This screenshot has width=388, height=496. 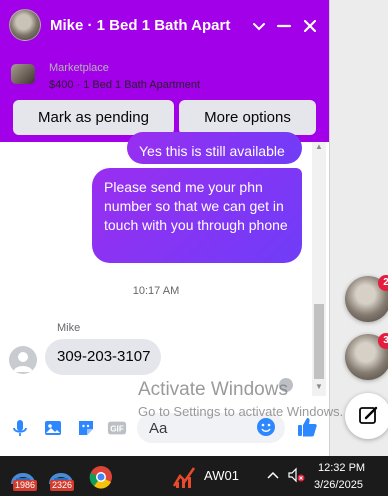 What do you see at coordinates (247, 117) in the screenshot?
I see `more-options-button: More options` at bounding box center [247, 117].